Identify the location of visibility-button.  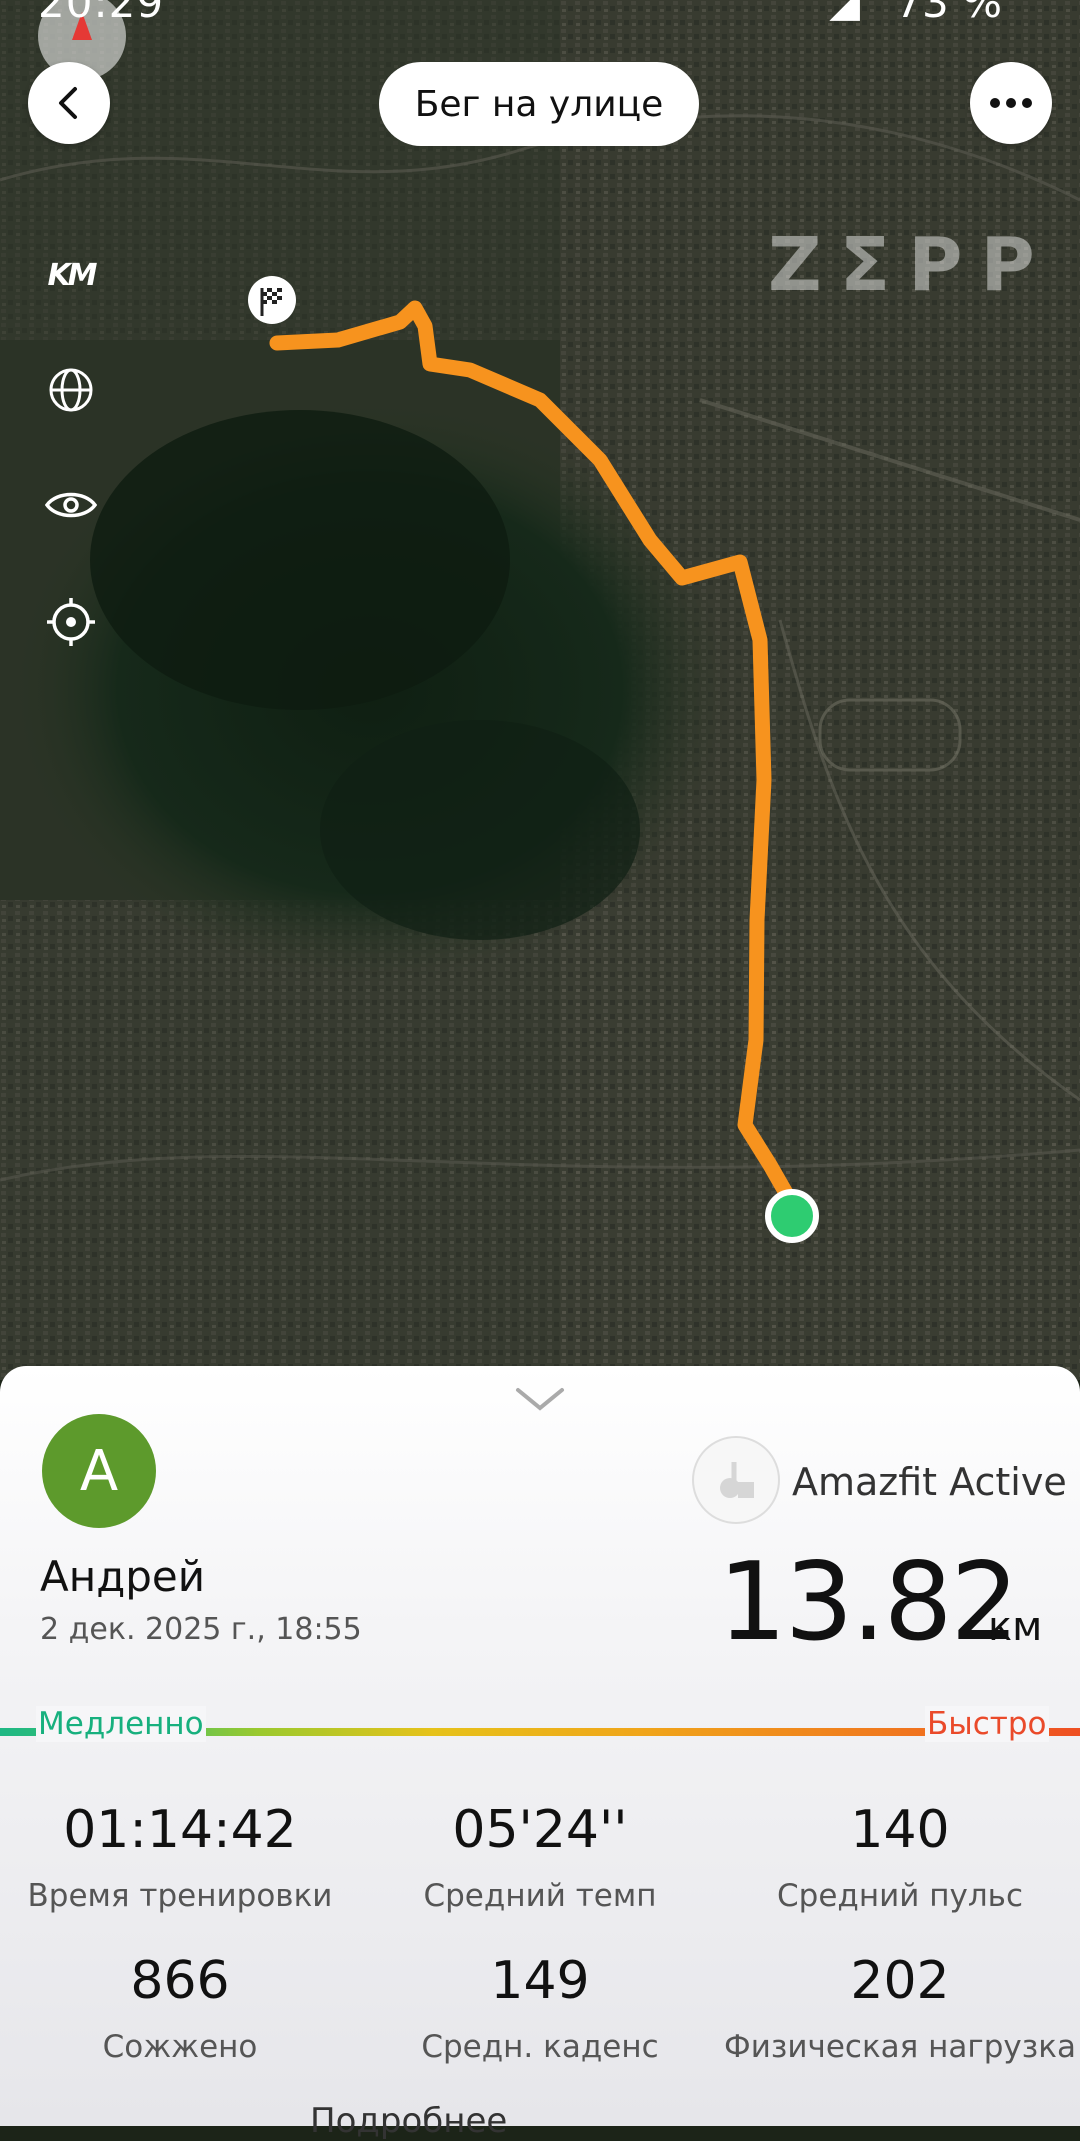
(71, 505).